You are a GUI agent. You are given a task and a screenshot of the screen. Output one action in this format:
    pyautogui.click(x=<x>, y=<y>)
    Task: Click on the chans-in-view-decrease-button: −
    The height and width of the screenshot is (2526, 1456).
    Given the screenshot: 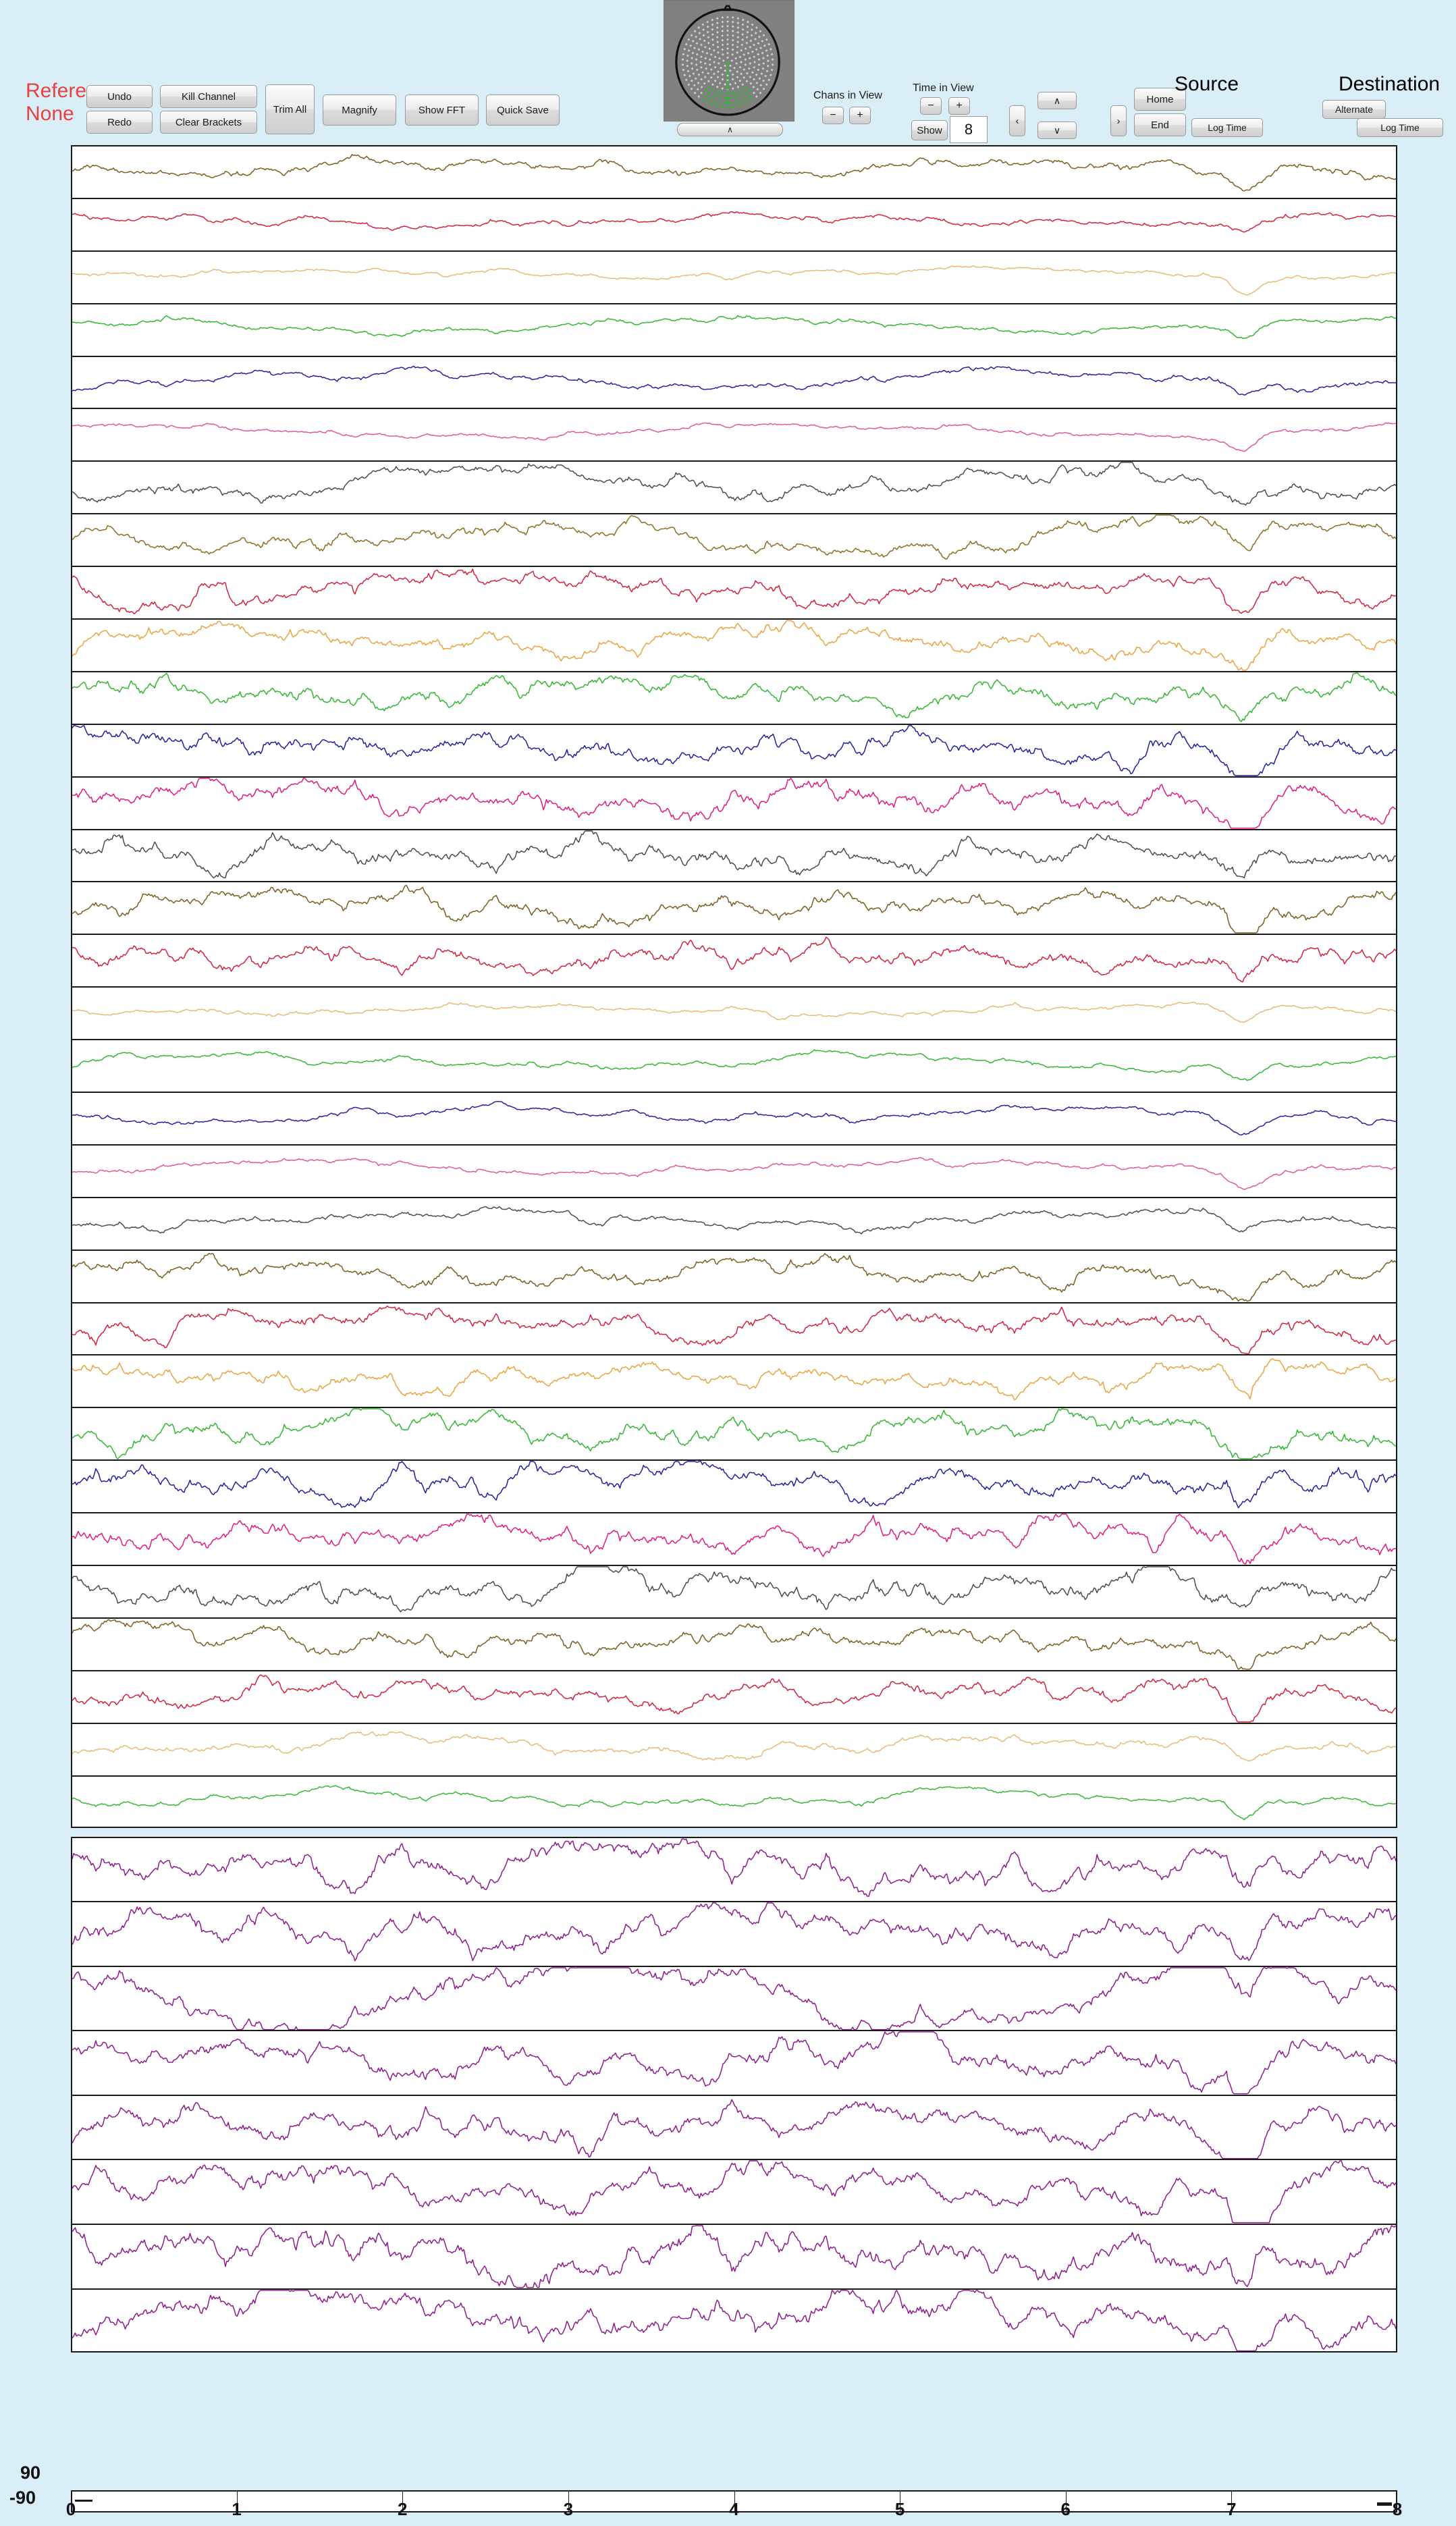 What is the action you would take?
    pyautogui.click(x=833, y=115)
    